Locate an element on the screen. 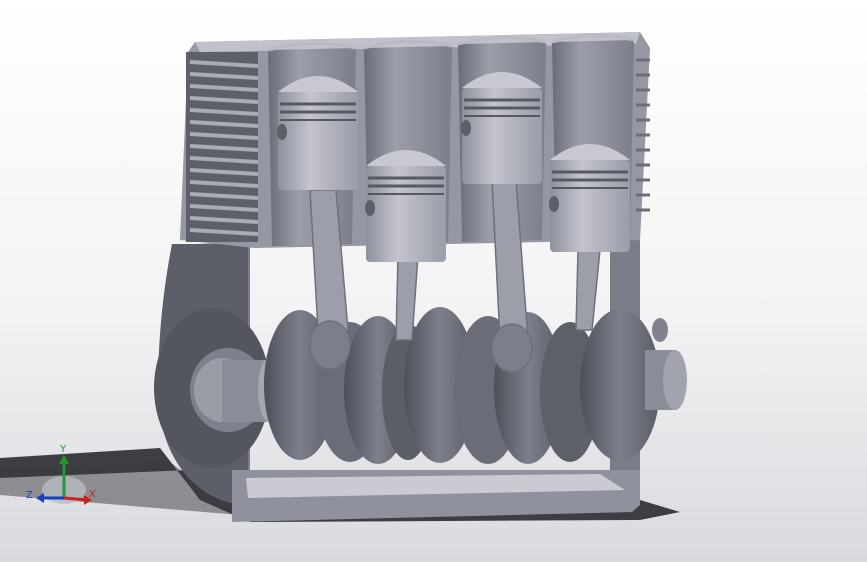  y-label: Y is located at coordinates (63, 449).